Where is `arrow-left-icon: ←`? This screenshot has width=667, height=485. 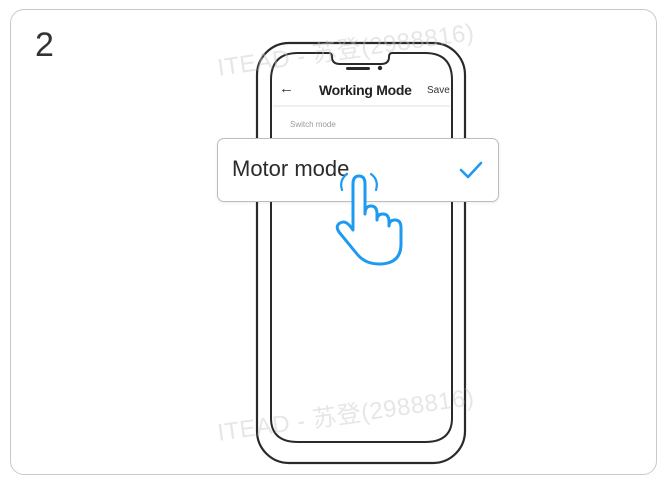 arrow-left-icon: ← is located at coordinates (286, 88).